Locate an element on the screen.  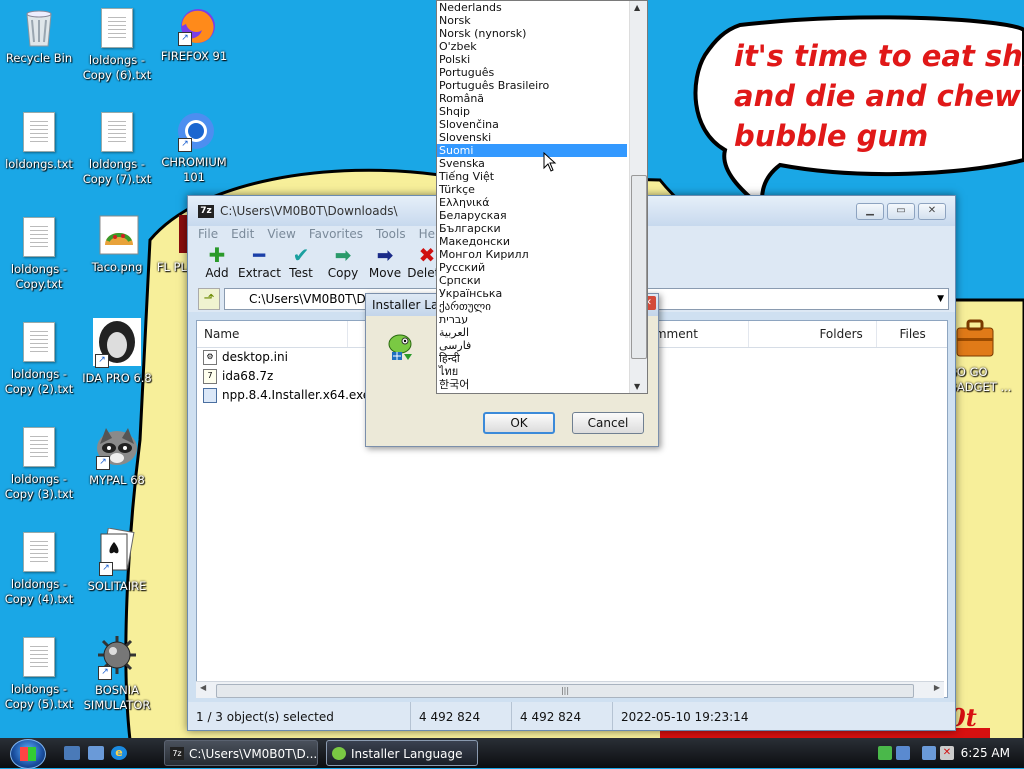
language-option: Norsk is located at coordinates (532, 20).